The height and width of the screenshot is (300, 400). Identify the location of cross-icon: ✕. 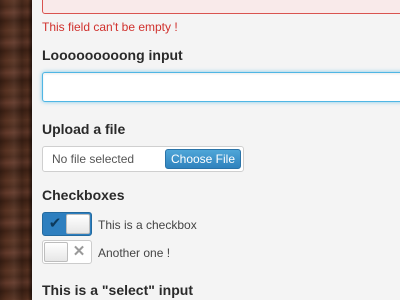
(79, 251).